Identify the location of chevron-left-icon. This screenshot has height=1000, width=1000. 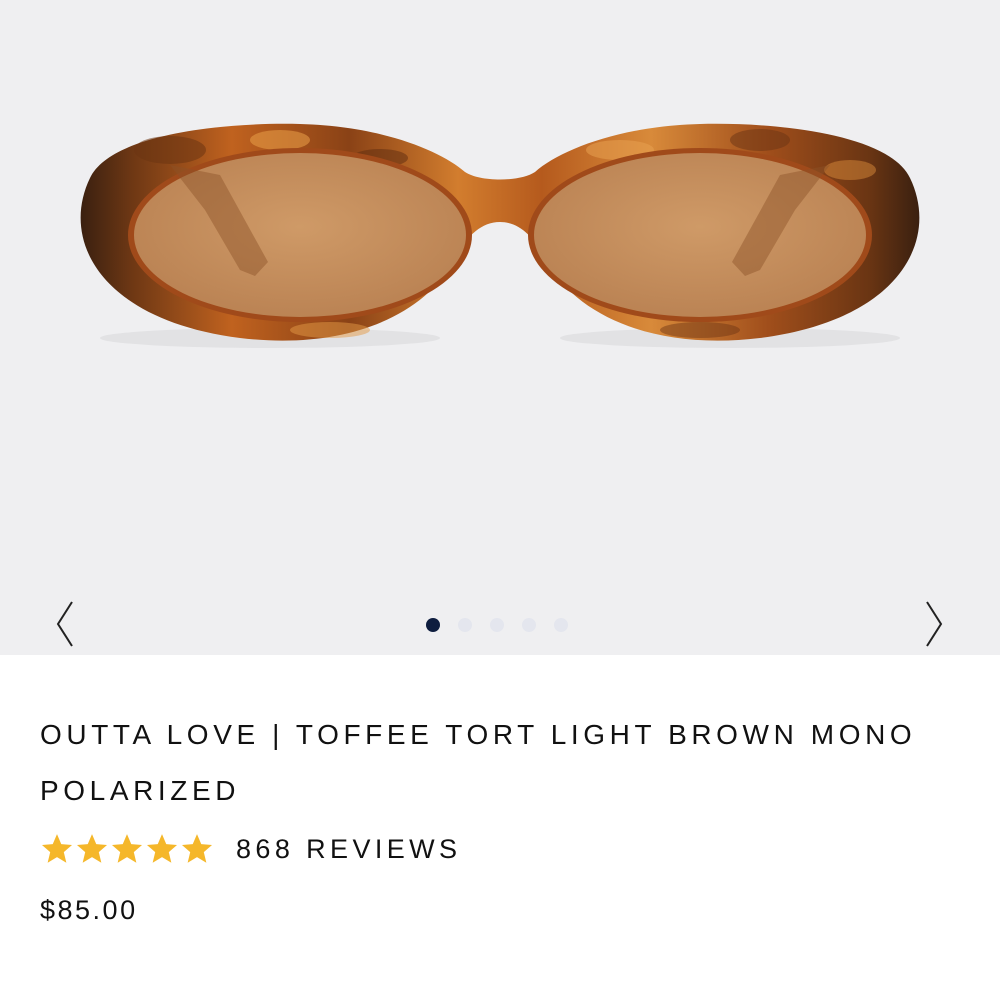
(64, 624).